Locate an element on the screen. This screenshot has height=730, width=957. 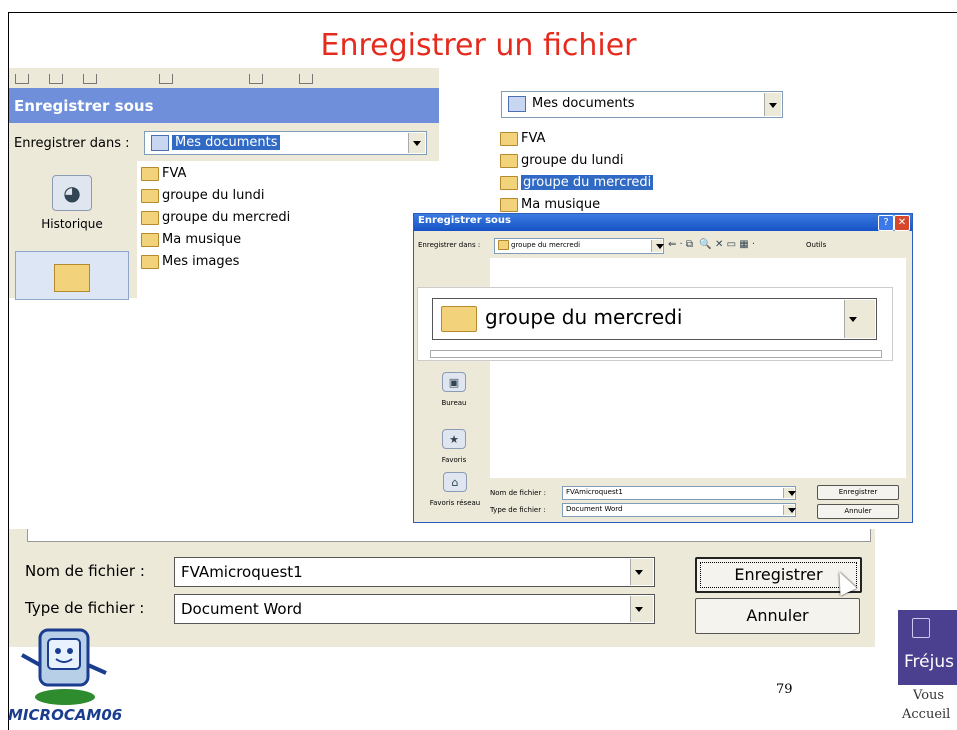
zoom-frame-edge is located at coordinates (656, 354).